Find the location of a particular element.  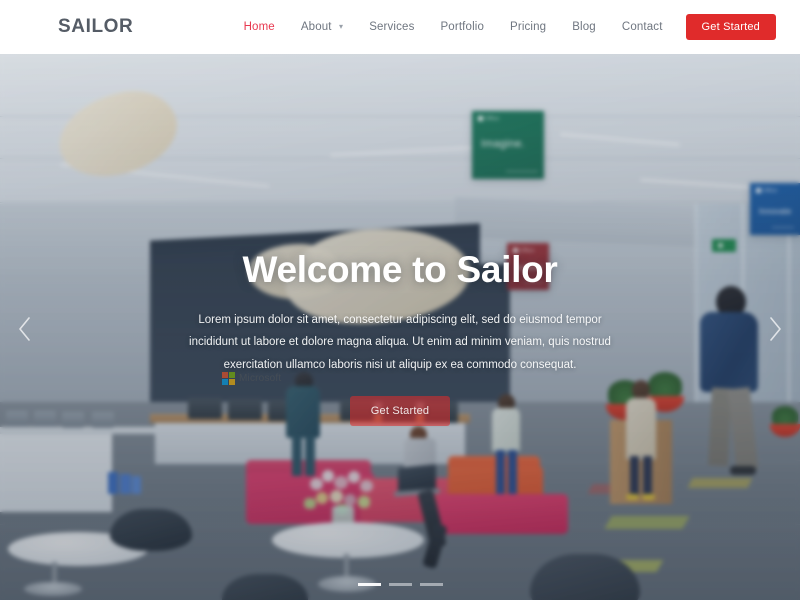

nav-item-pricing: Pricing is located at coordinates (528, 27).